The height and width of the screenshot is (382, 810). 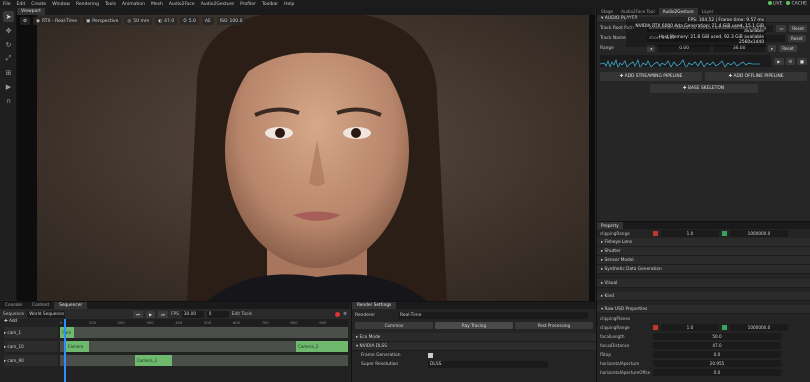 What do you see at coordinates (703, 260) in the screenshot?
I see `section-sensor-model: ▸ Sensor Model` at bounding box center [703, 260].